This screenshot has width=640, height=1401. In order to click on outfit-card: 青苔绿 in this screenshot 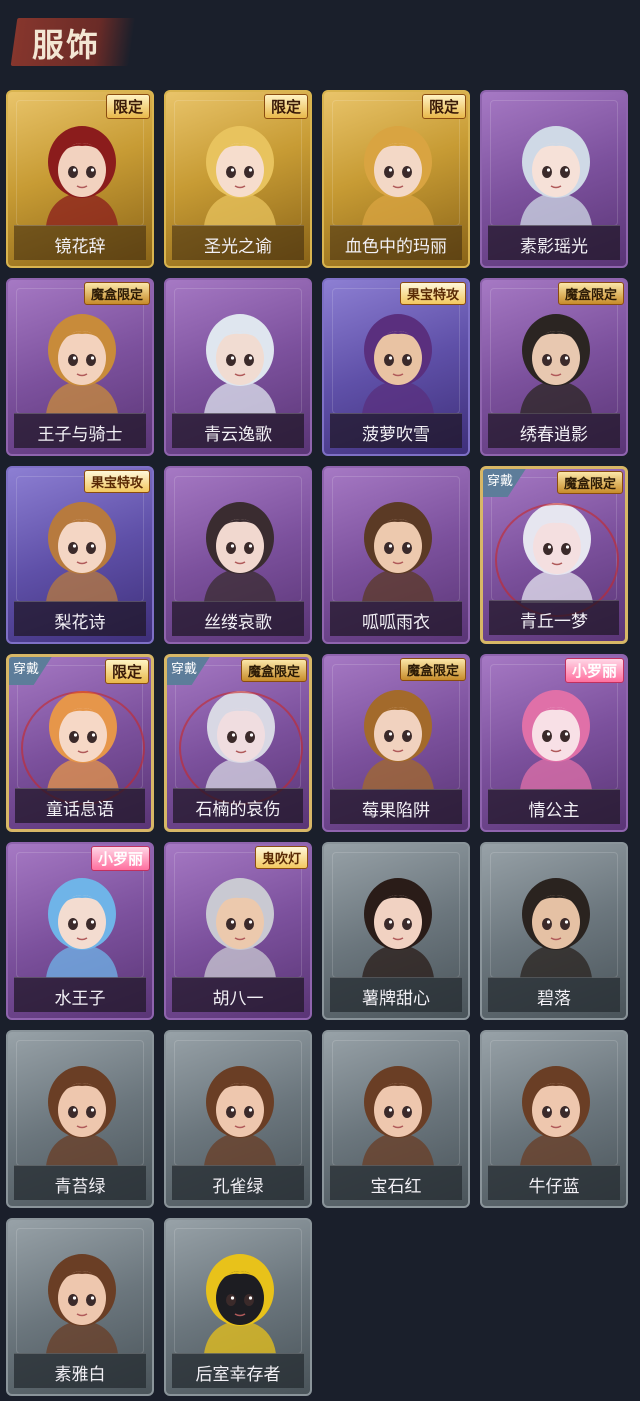, I will do `click(80, 1119)`.